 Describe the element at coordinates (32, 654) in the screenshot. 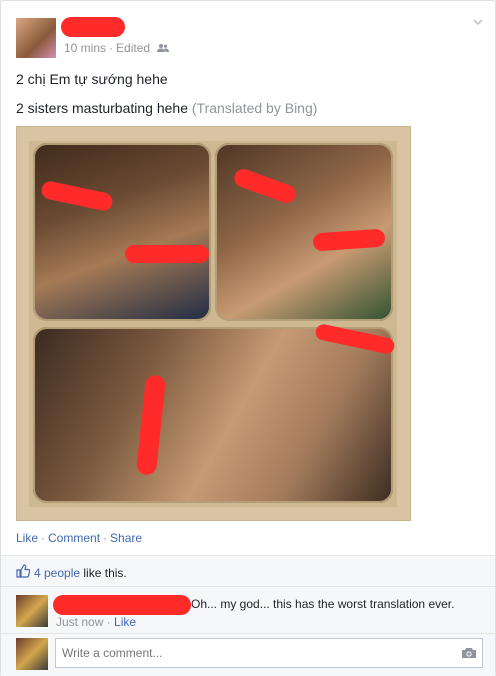

I see `viewer-avatar` at that location.